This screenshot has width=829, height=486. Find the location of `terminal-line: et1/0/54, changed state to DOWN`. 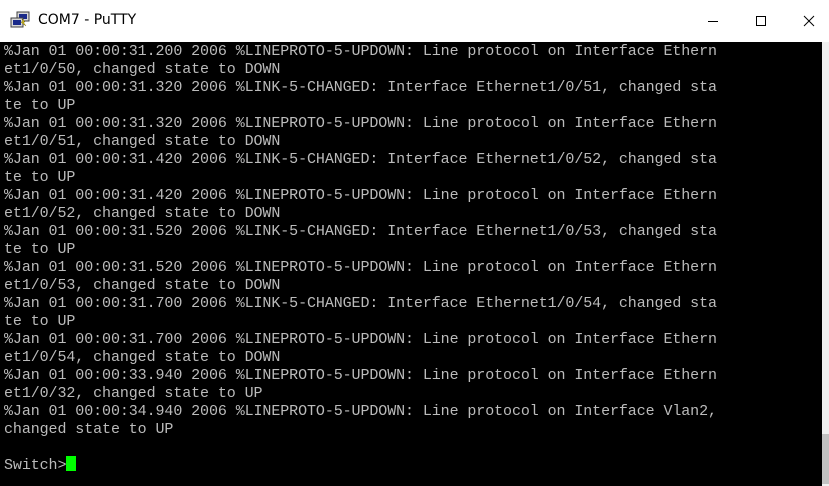

terminal-line: et1/0/54, changed state to DOWN is located at coordinates (142, 357).